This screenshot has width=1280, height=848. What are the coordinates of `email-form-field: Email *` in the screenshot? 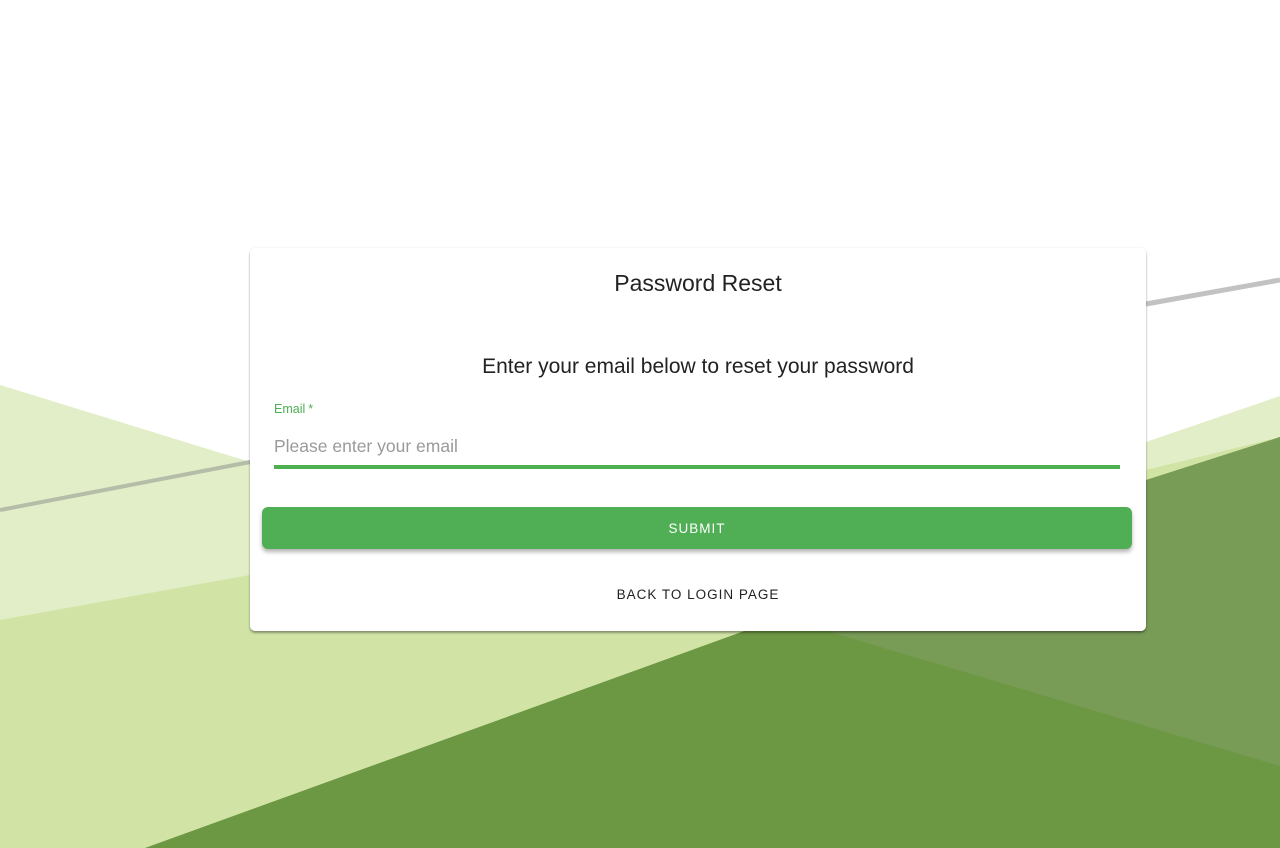 It's located at (697, 435).